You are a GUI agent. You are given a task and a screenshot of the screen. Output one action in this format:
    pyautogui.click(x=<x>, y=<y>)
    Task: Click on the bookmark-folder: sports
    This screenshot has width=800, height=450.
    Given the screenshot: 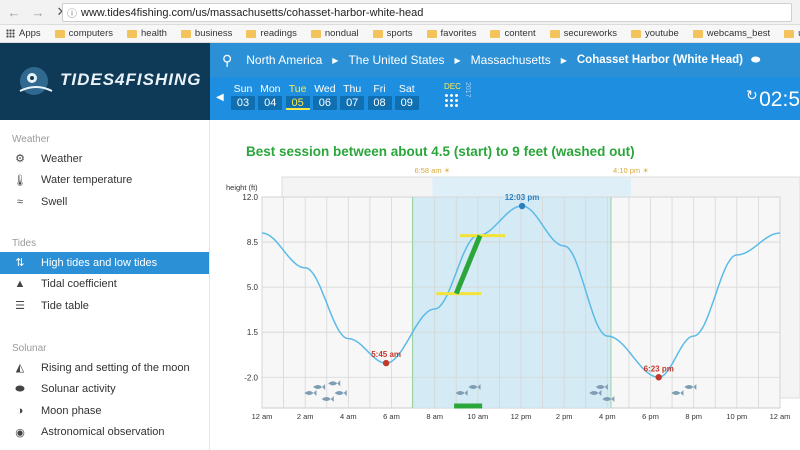 What is the action you would take?
    pyautogui.click(x=392, y=33)
    